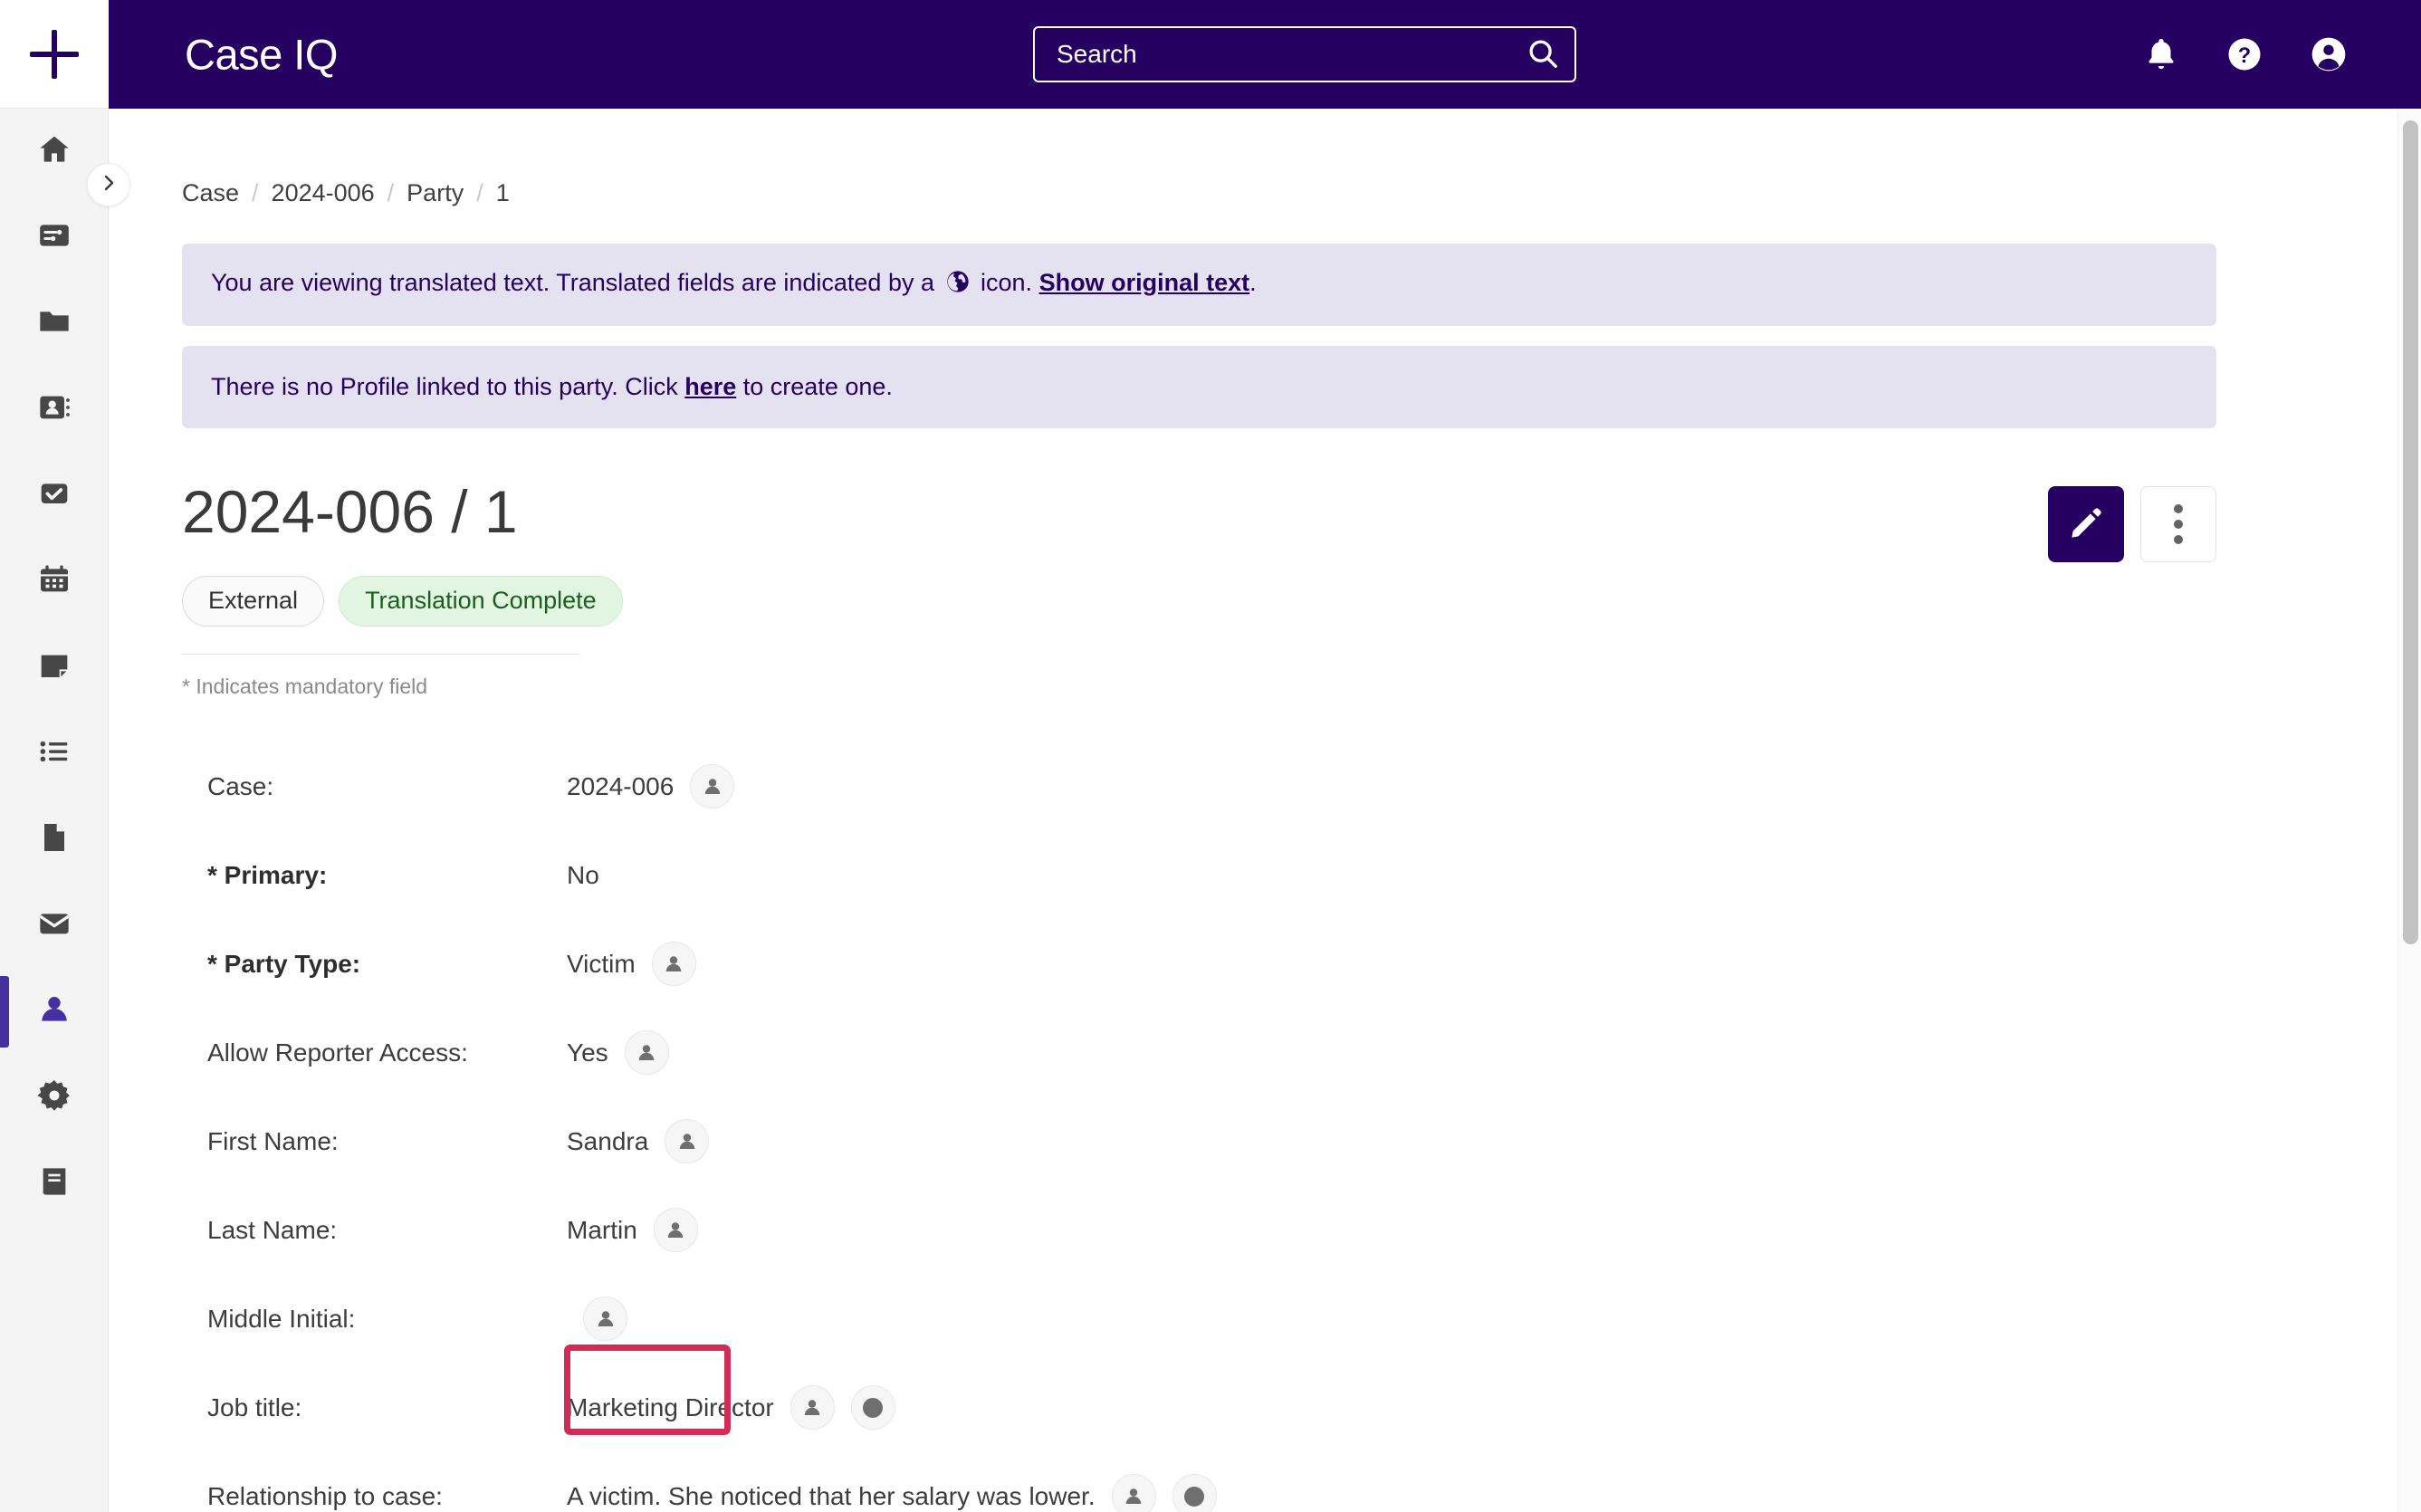 This screenshot has height=1512, width=2421. Describe the element at coordinates (1211, 964) in the screenshot. I see `field-row-party-type: * Party Type: Victim` at that location.